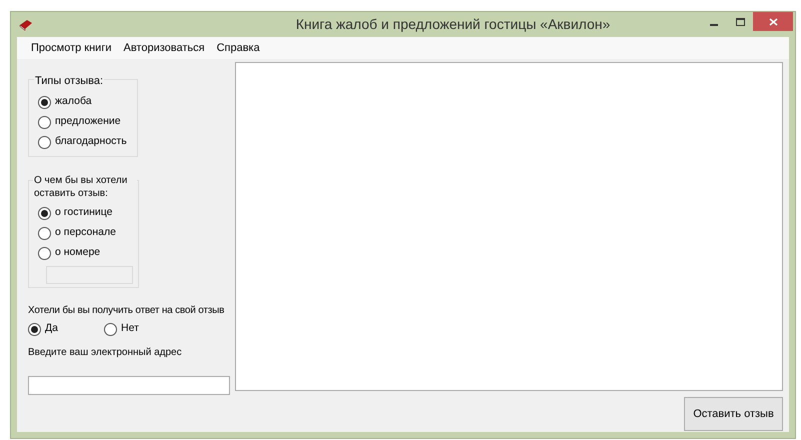 The image size is (801, 440). I want to click on menu-item: Справка, so click(238, 48).